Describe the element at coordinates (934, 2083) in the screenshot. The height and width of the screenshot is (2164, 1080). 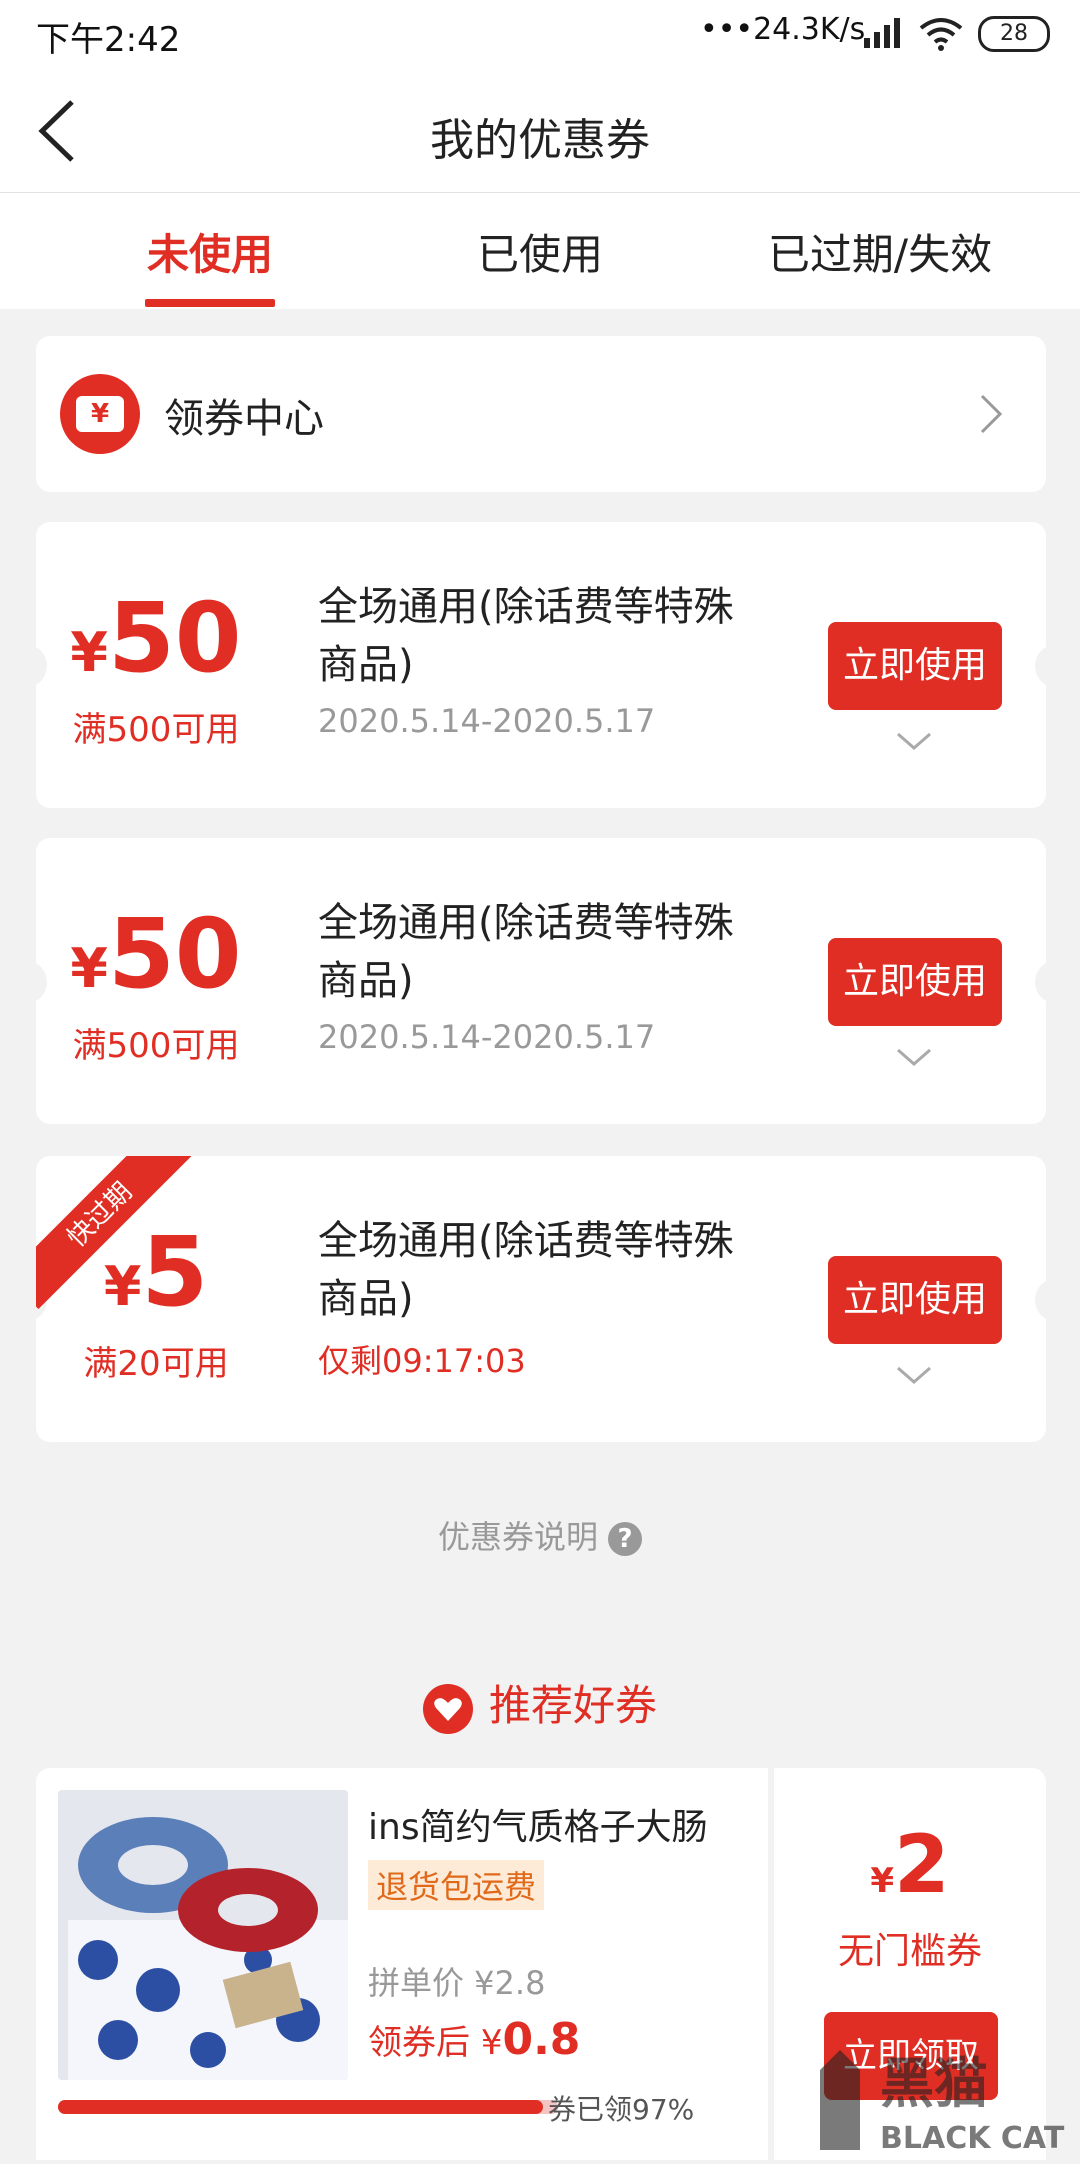
I see `svg-text: 黑猫` at that location.